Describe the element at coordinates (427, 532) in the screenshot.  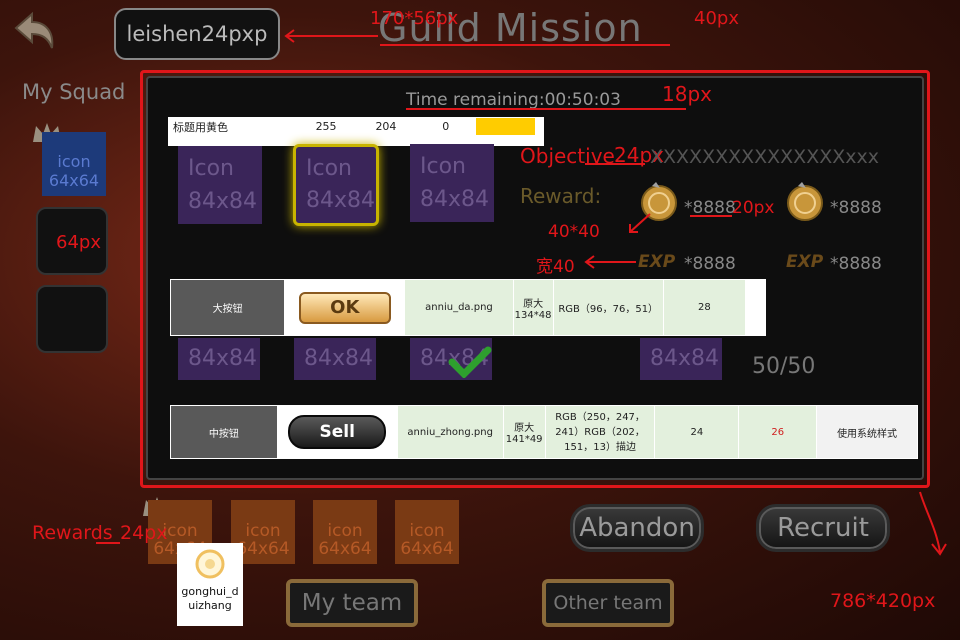
I see `reward-icon-4: icon 64x64` at that location.